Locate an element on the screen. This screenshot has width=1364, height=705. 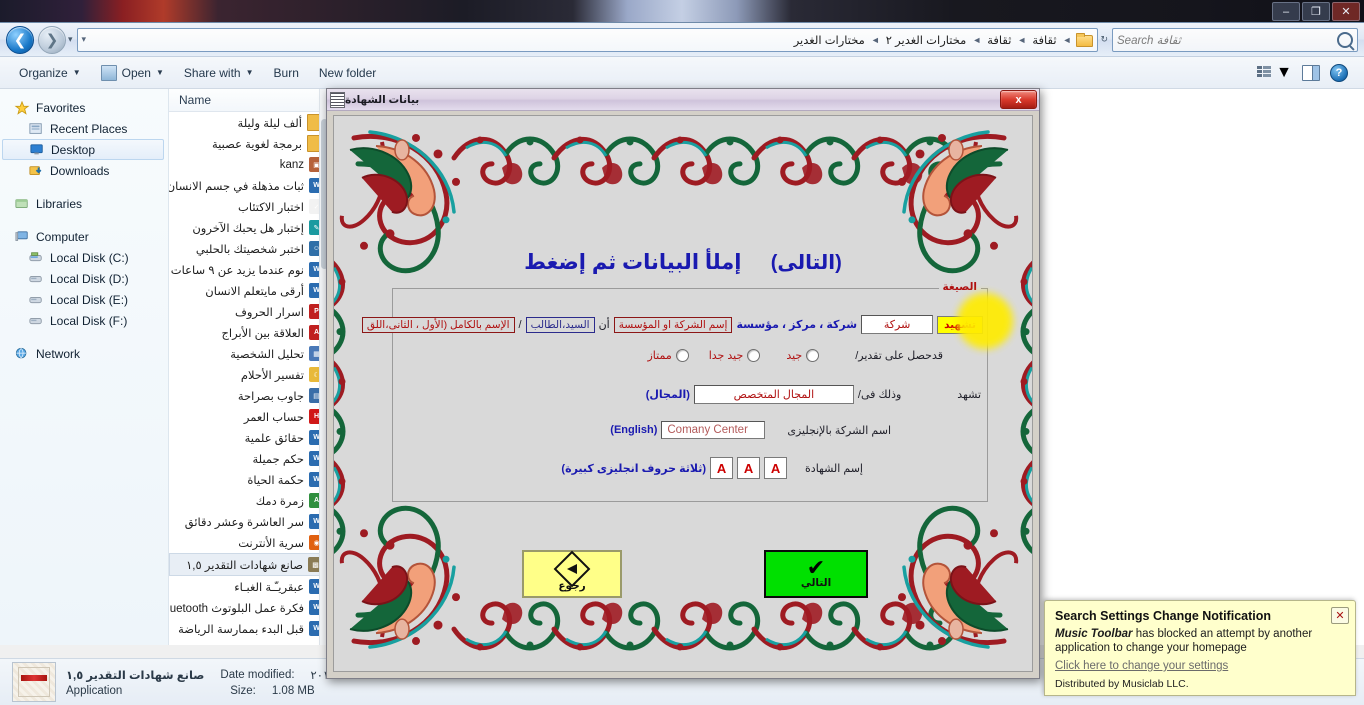
sidebar-item-favorites: Favorites is located at coordinates (84, 107).